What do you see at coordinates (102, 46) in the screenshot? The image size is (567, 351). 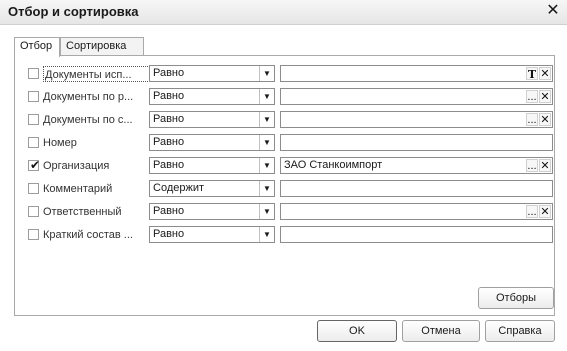 I see `tab-sorting: Сортировка` at bounding box center [102, 46].